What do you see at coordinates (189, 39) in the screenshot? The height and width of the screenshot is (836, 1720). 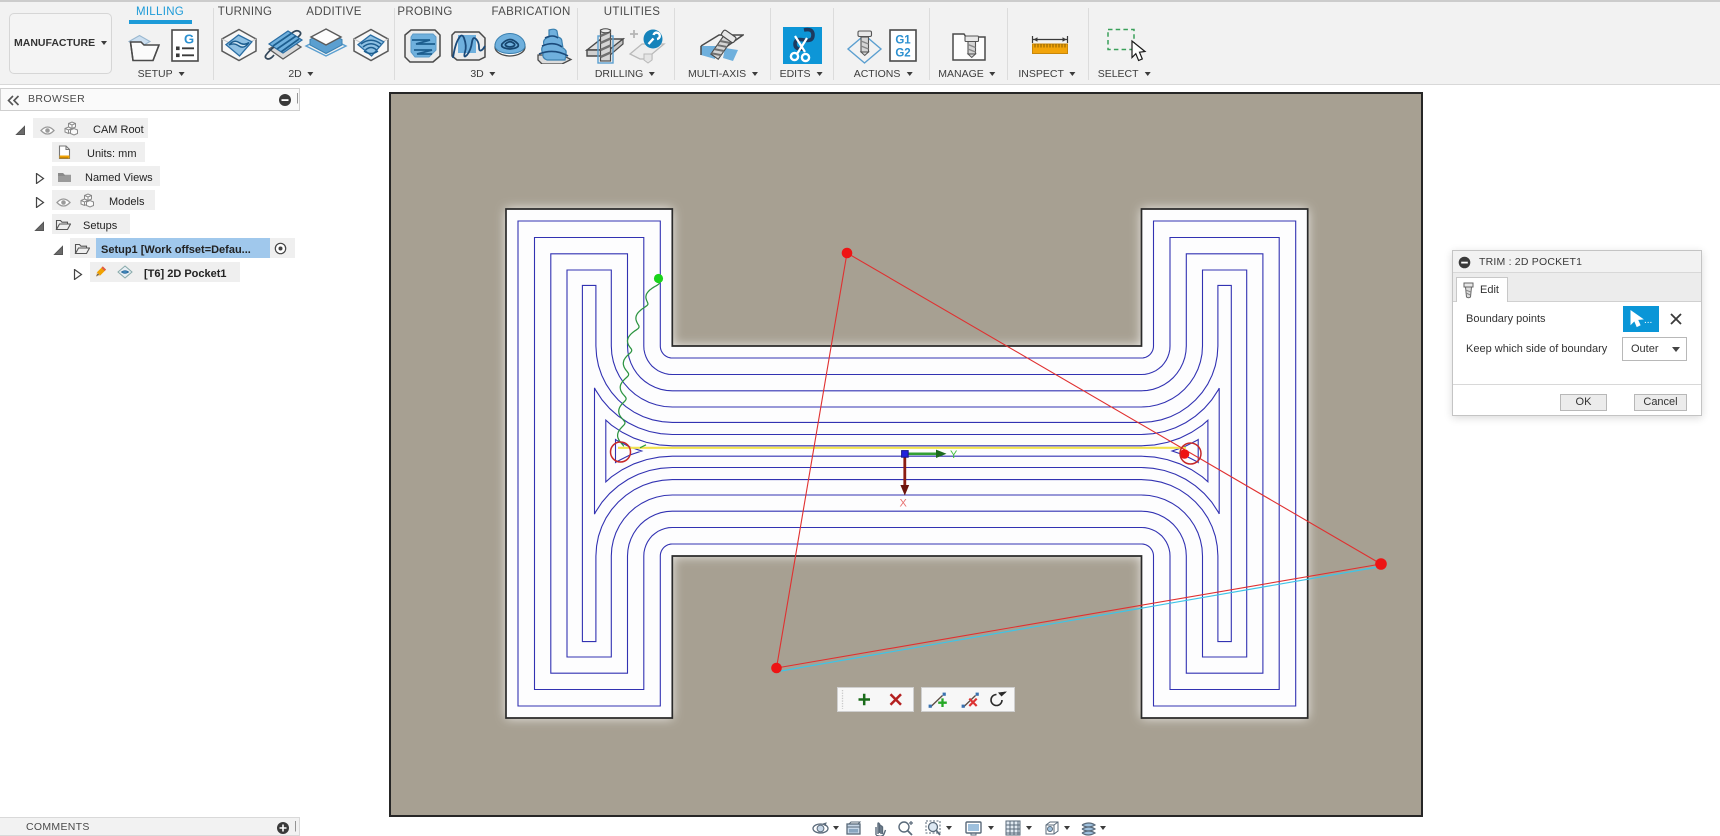 I see `svg-text: G` at bounding box center [189, 39].